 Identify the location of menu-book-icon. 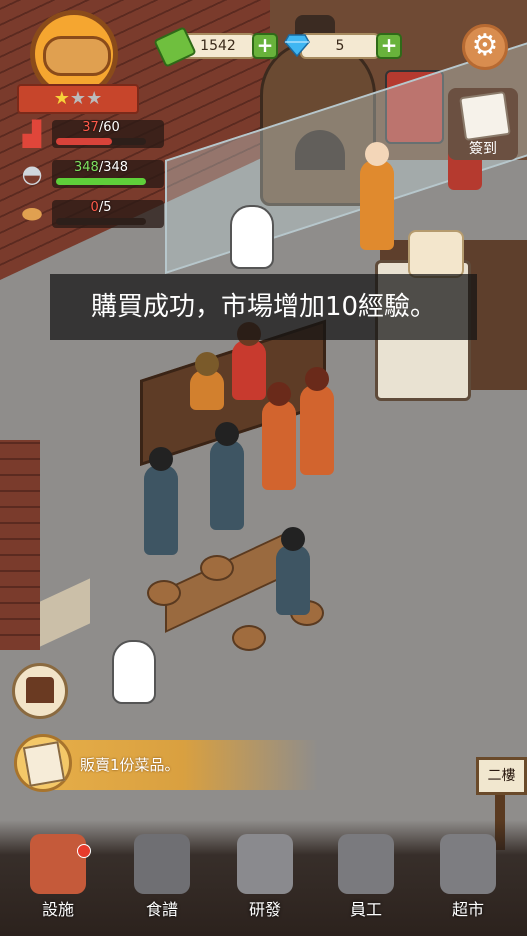
(436, 254).